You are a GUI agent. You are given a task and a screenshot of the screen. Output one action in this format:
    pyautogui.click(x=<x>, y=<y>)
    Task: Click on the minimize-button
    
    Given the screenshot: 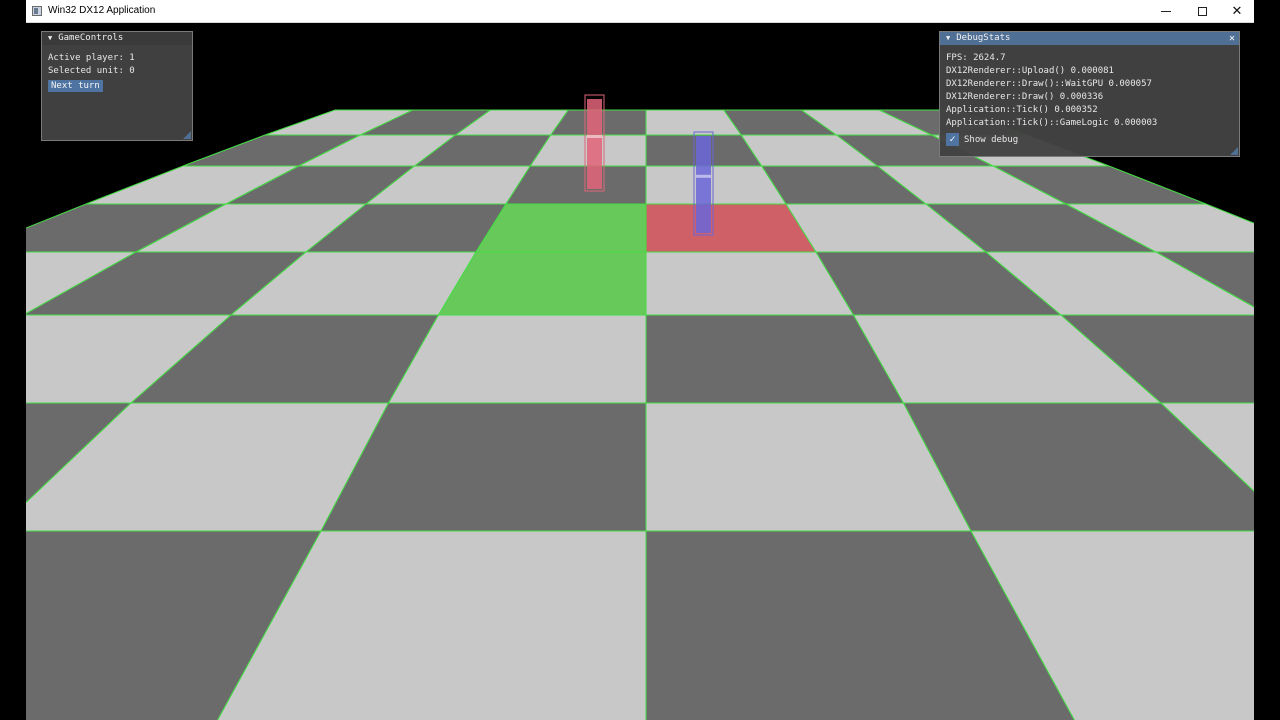 What is the action you would take?
    pyautogui.click(x=1166, y=11)
    